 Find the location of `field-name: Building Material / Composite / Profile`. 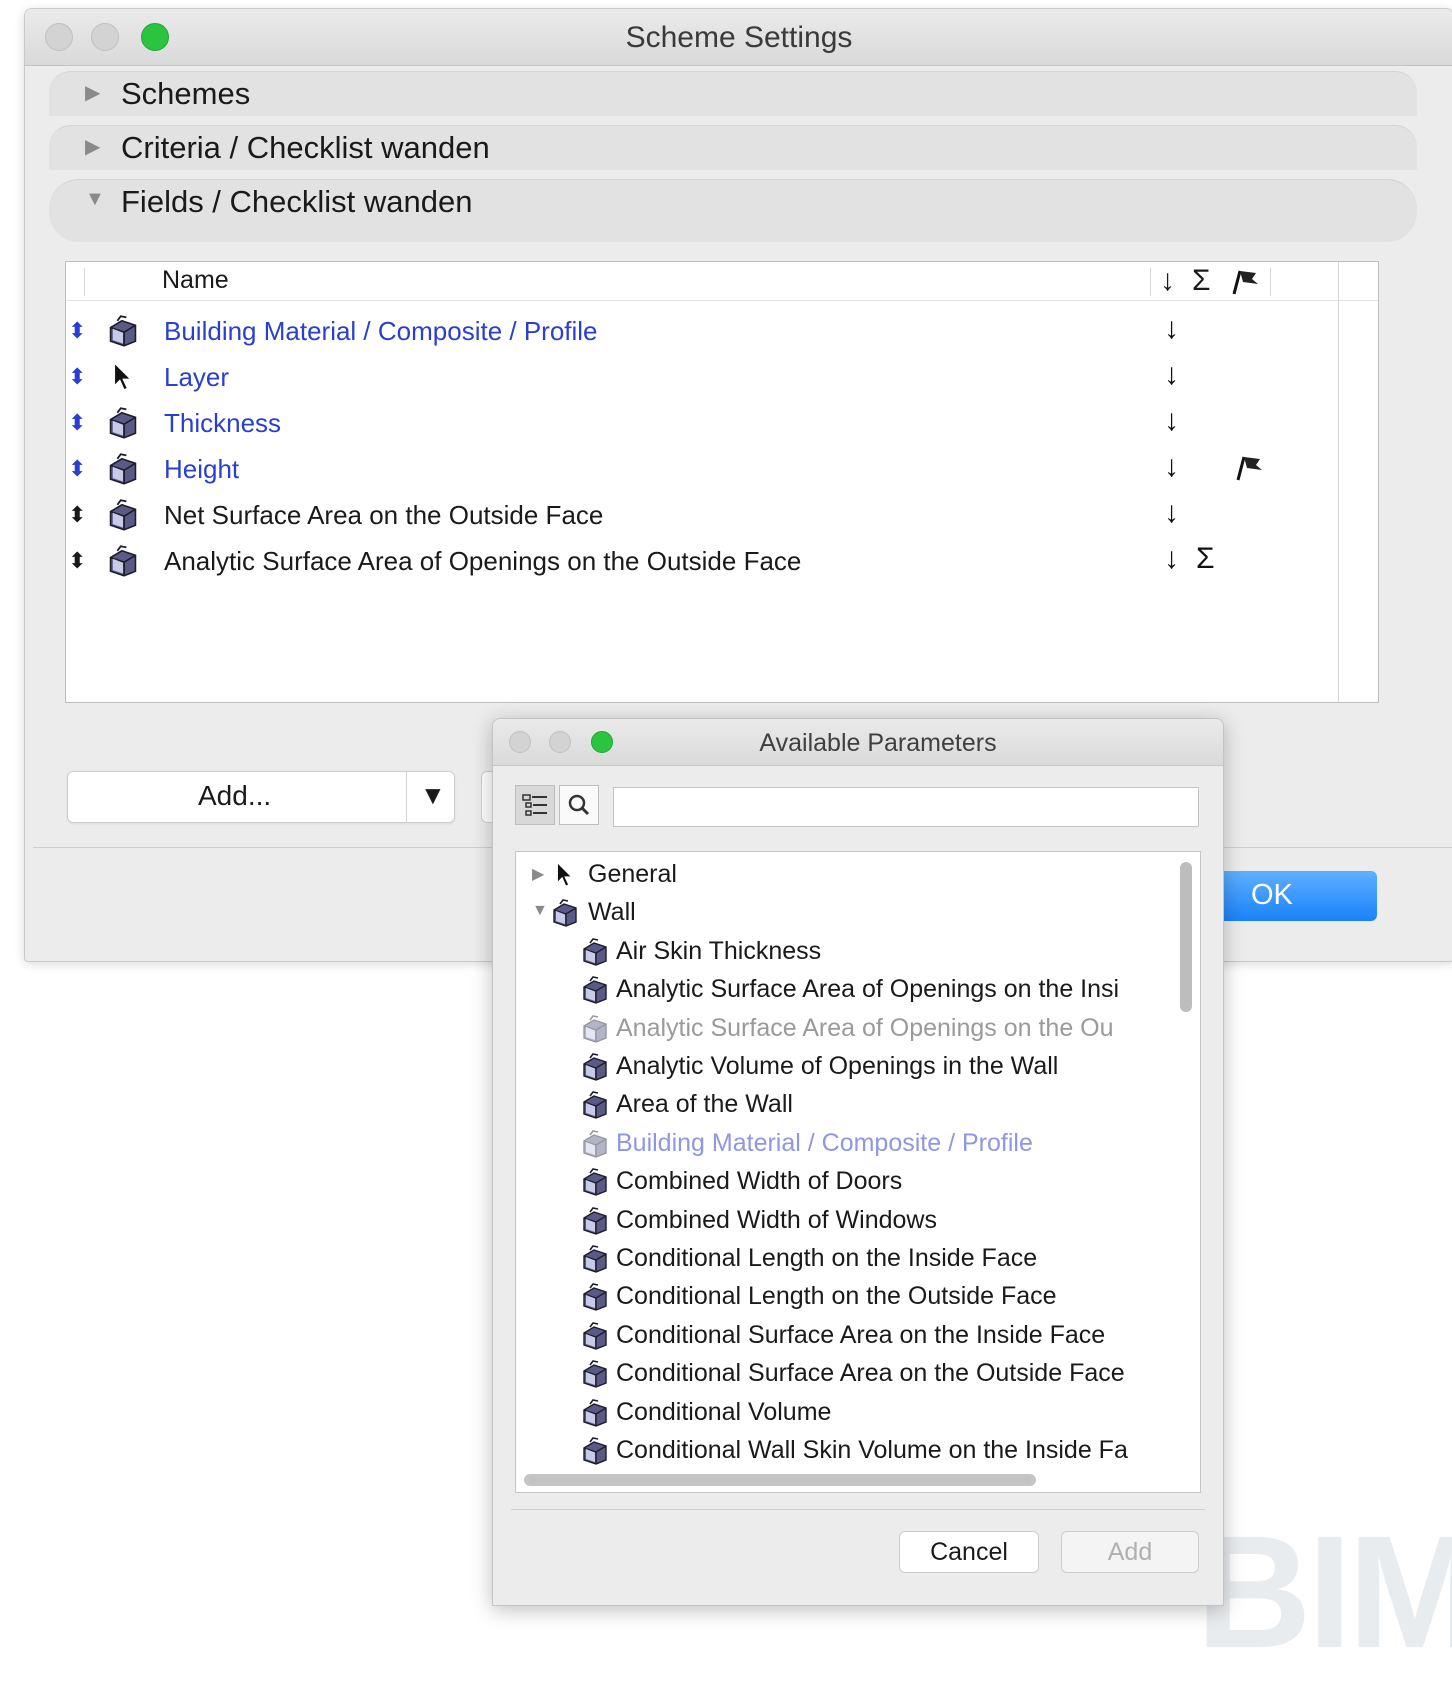

field-name: Building Material / Composite / Profile is located at coordinates (381, 331).